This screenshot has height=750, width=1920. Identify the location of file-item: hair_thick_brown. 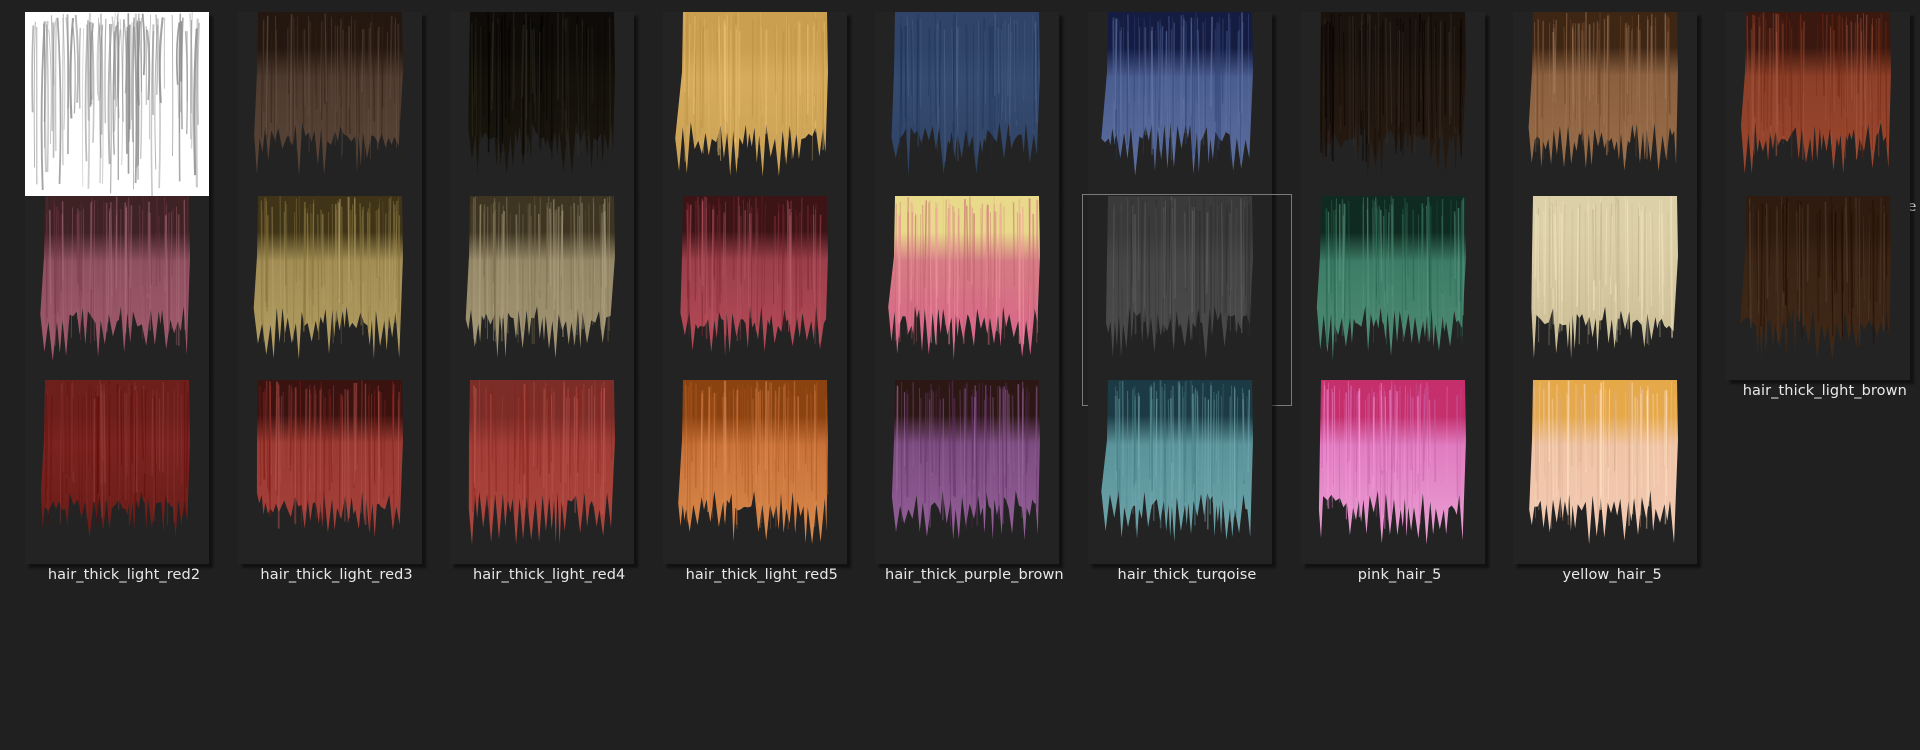
(1400, 116).